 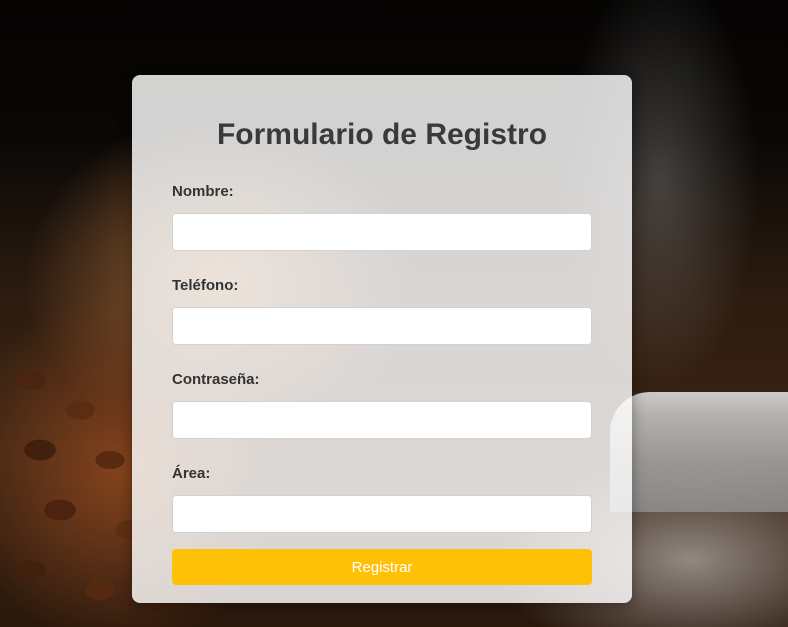 What do you see at coordinates (382, 567) in the screenshot?
I see `registrar-button: Registrar` at bounding box center [382, 567].